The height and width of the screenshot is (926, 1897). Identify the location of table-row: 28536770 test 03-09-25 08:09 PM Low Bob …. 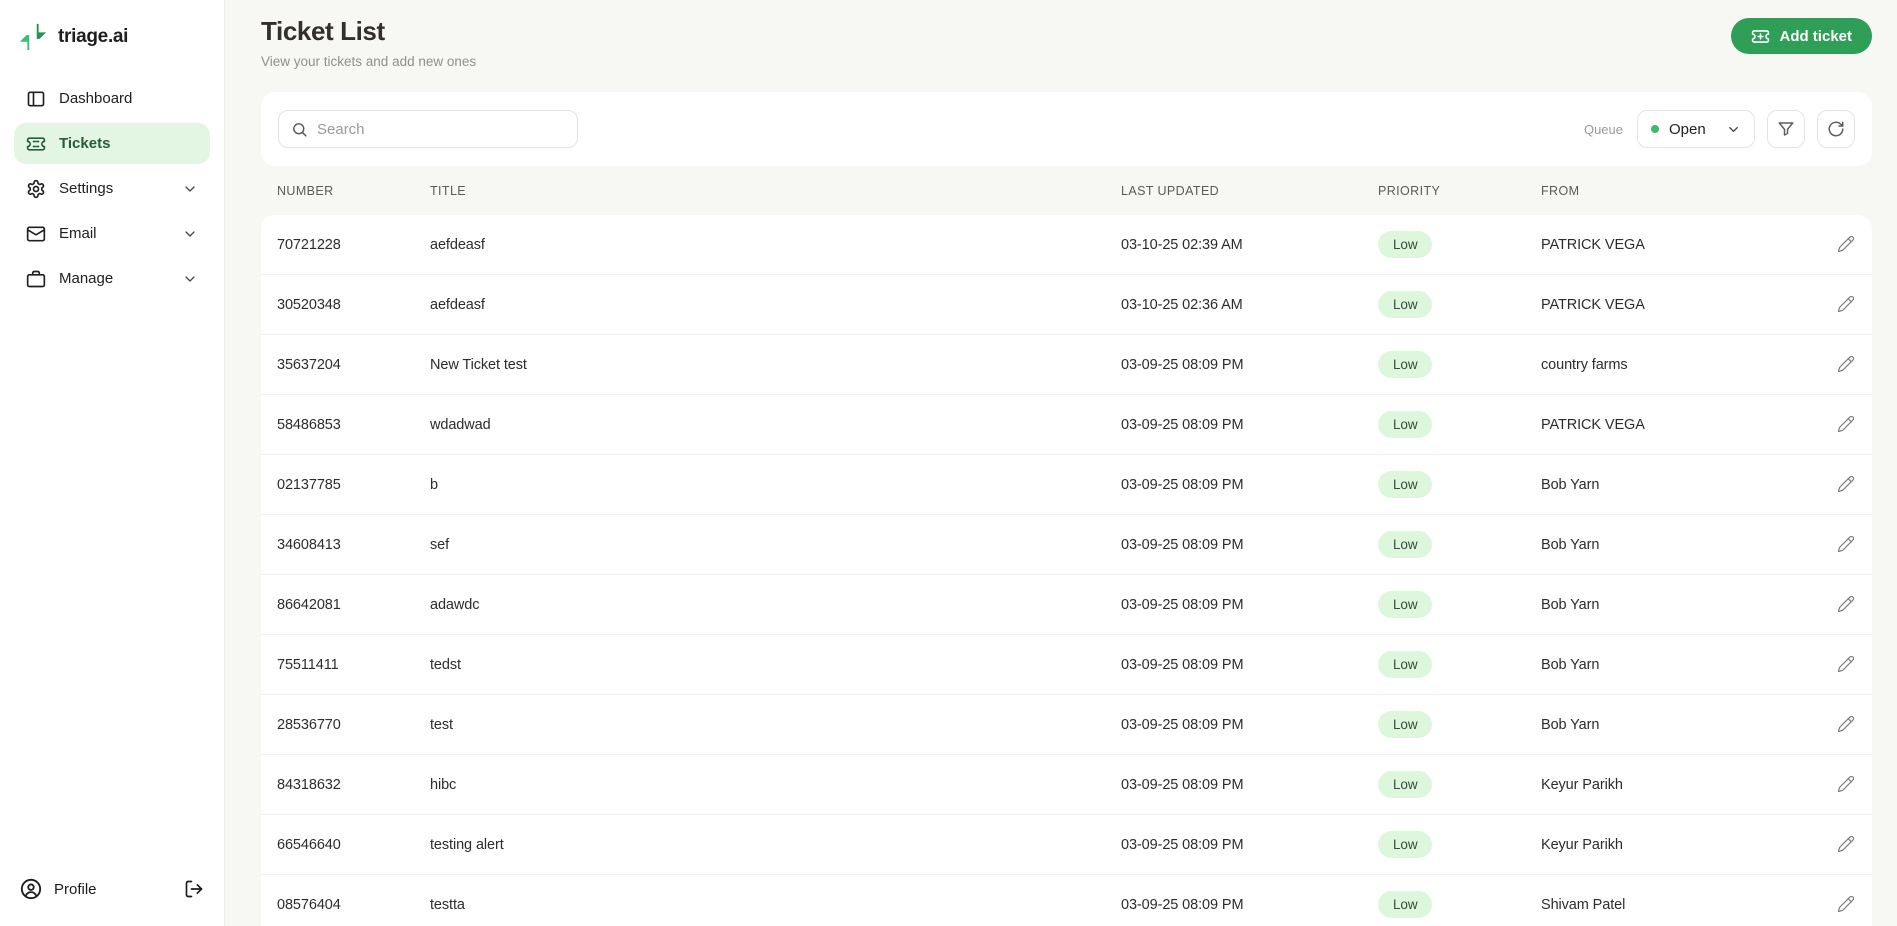
(1066, 725).